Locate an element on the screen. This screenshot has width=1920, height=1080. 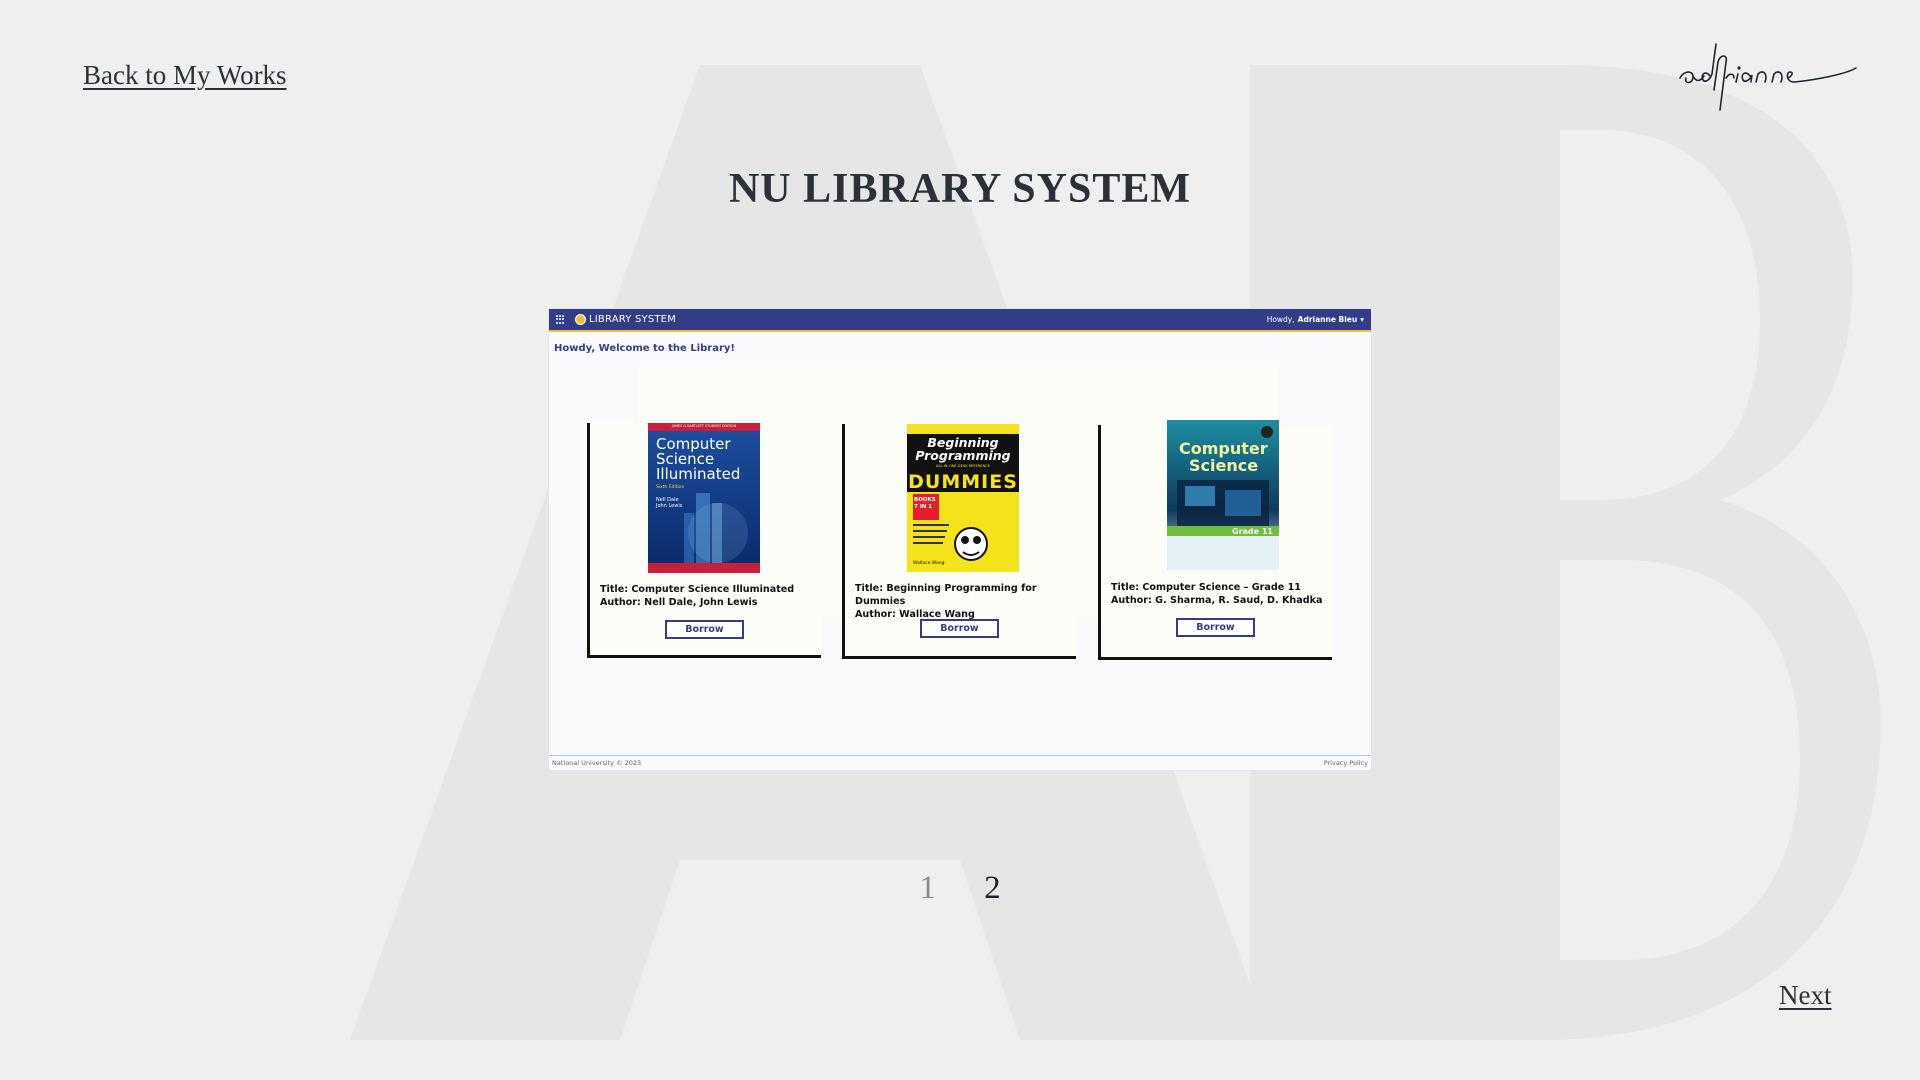
cover-title: Beginning Programming is located at coordinates (963, 449).